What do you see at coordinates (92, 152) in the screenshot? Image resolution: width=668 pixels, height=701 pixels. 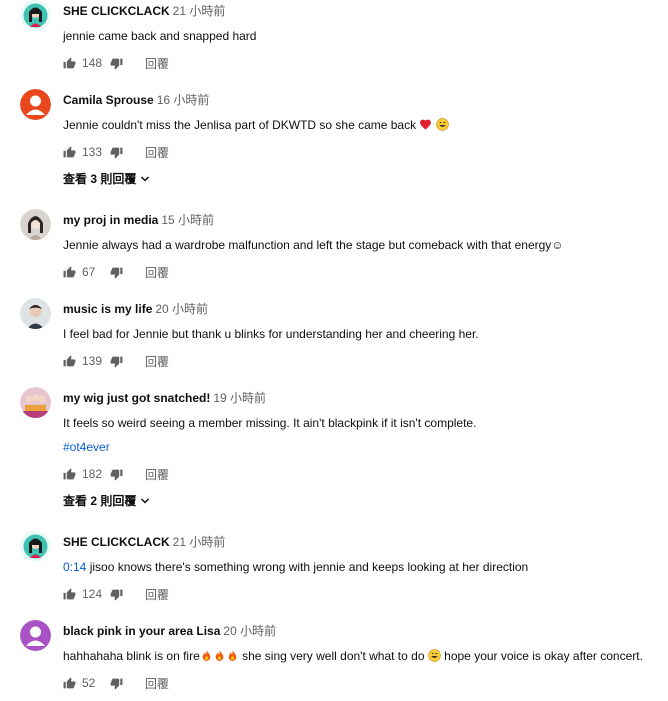 I see `like-count: 133` at bounding box center [92, 152].